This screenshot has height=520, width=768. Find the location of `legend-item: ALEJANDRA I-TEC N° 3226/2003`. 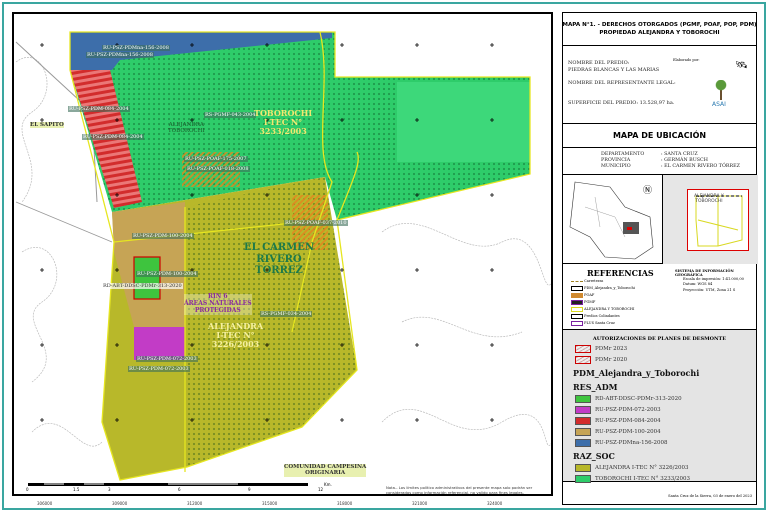

legend-item: ALEJANDRA I-TEC N° 3226/2003 is located at coordinates (665, 468).